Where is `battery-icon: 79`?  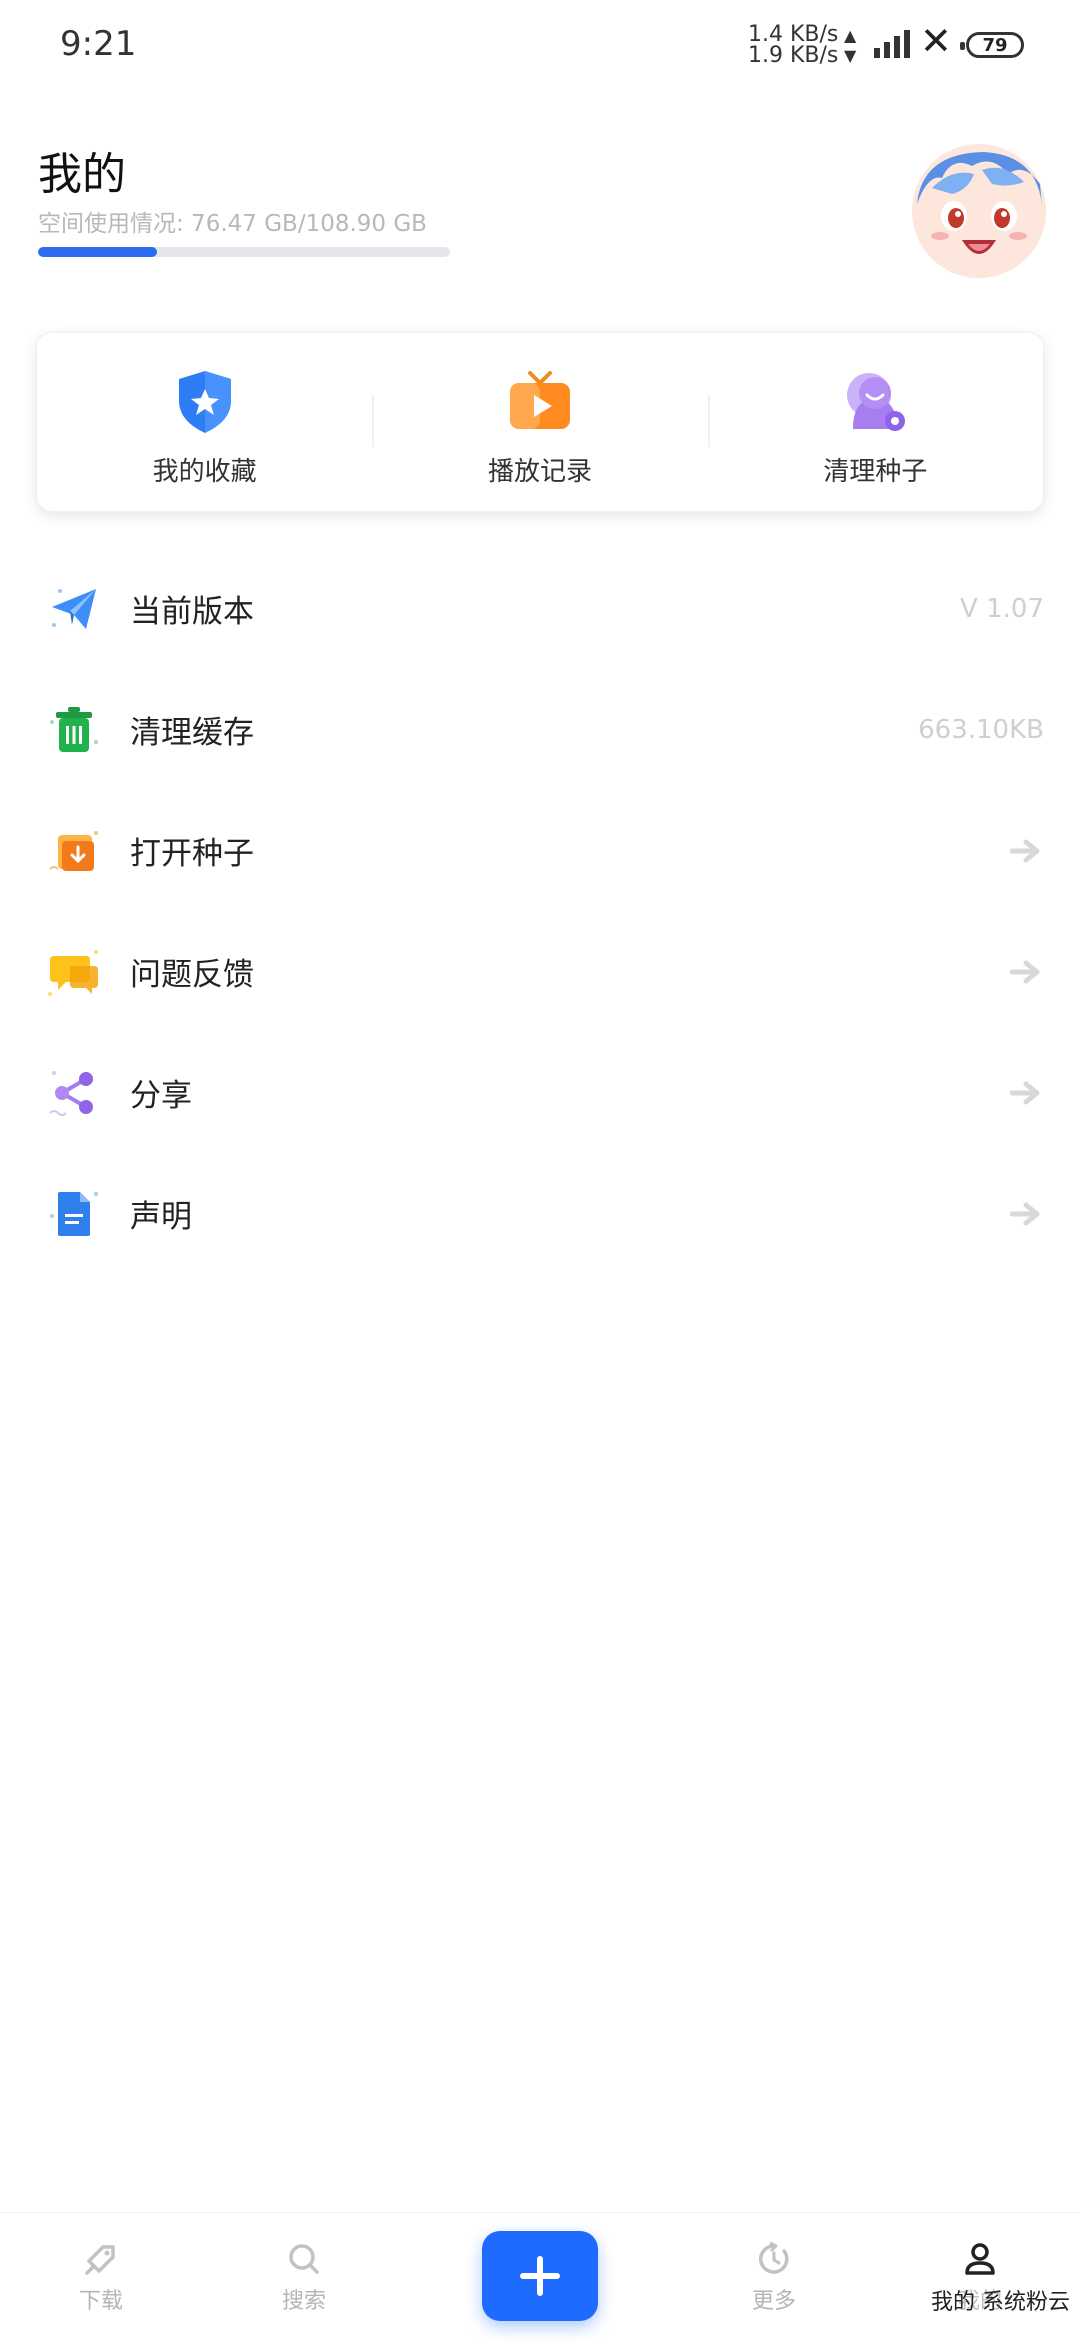 battery-icon: 79 is located at coordinates (992, 45).